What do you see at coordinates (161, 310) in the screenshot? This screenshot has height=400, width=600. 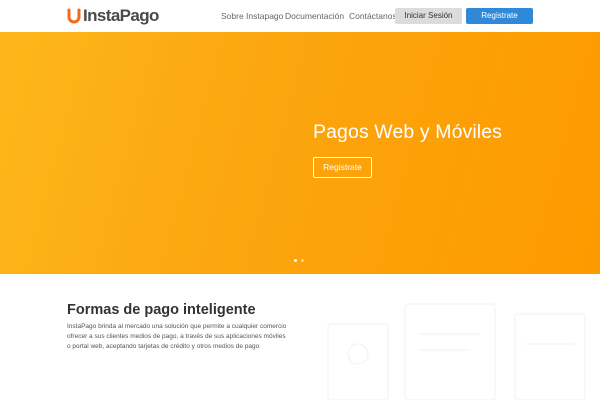 I see `section-title: Formas de pago inteligente` at bounding box center [161, 310].